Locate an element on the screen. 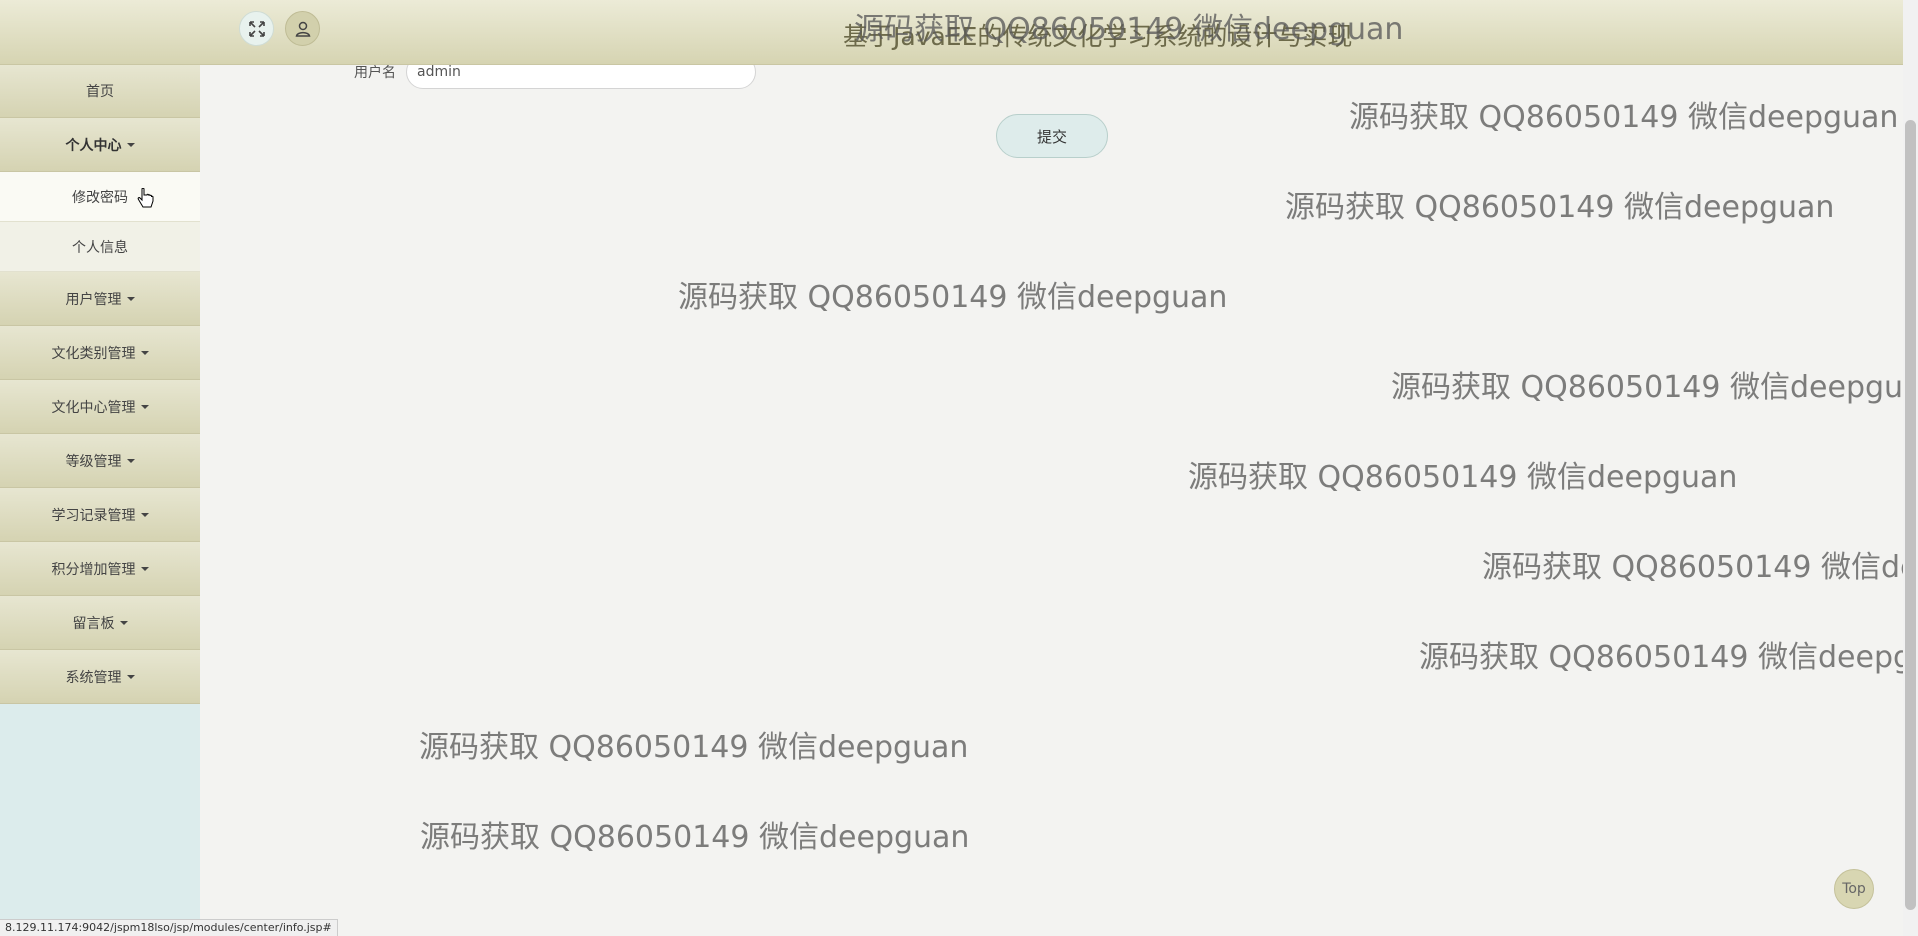  sidebar-item-system-management: 系统管理 is located at coordinates (100, 677).